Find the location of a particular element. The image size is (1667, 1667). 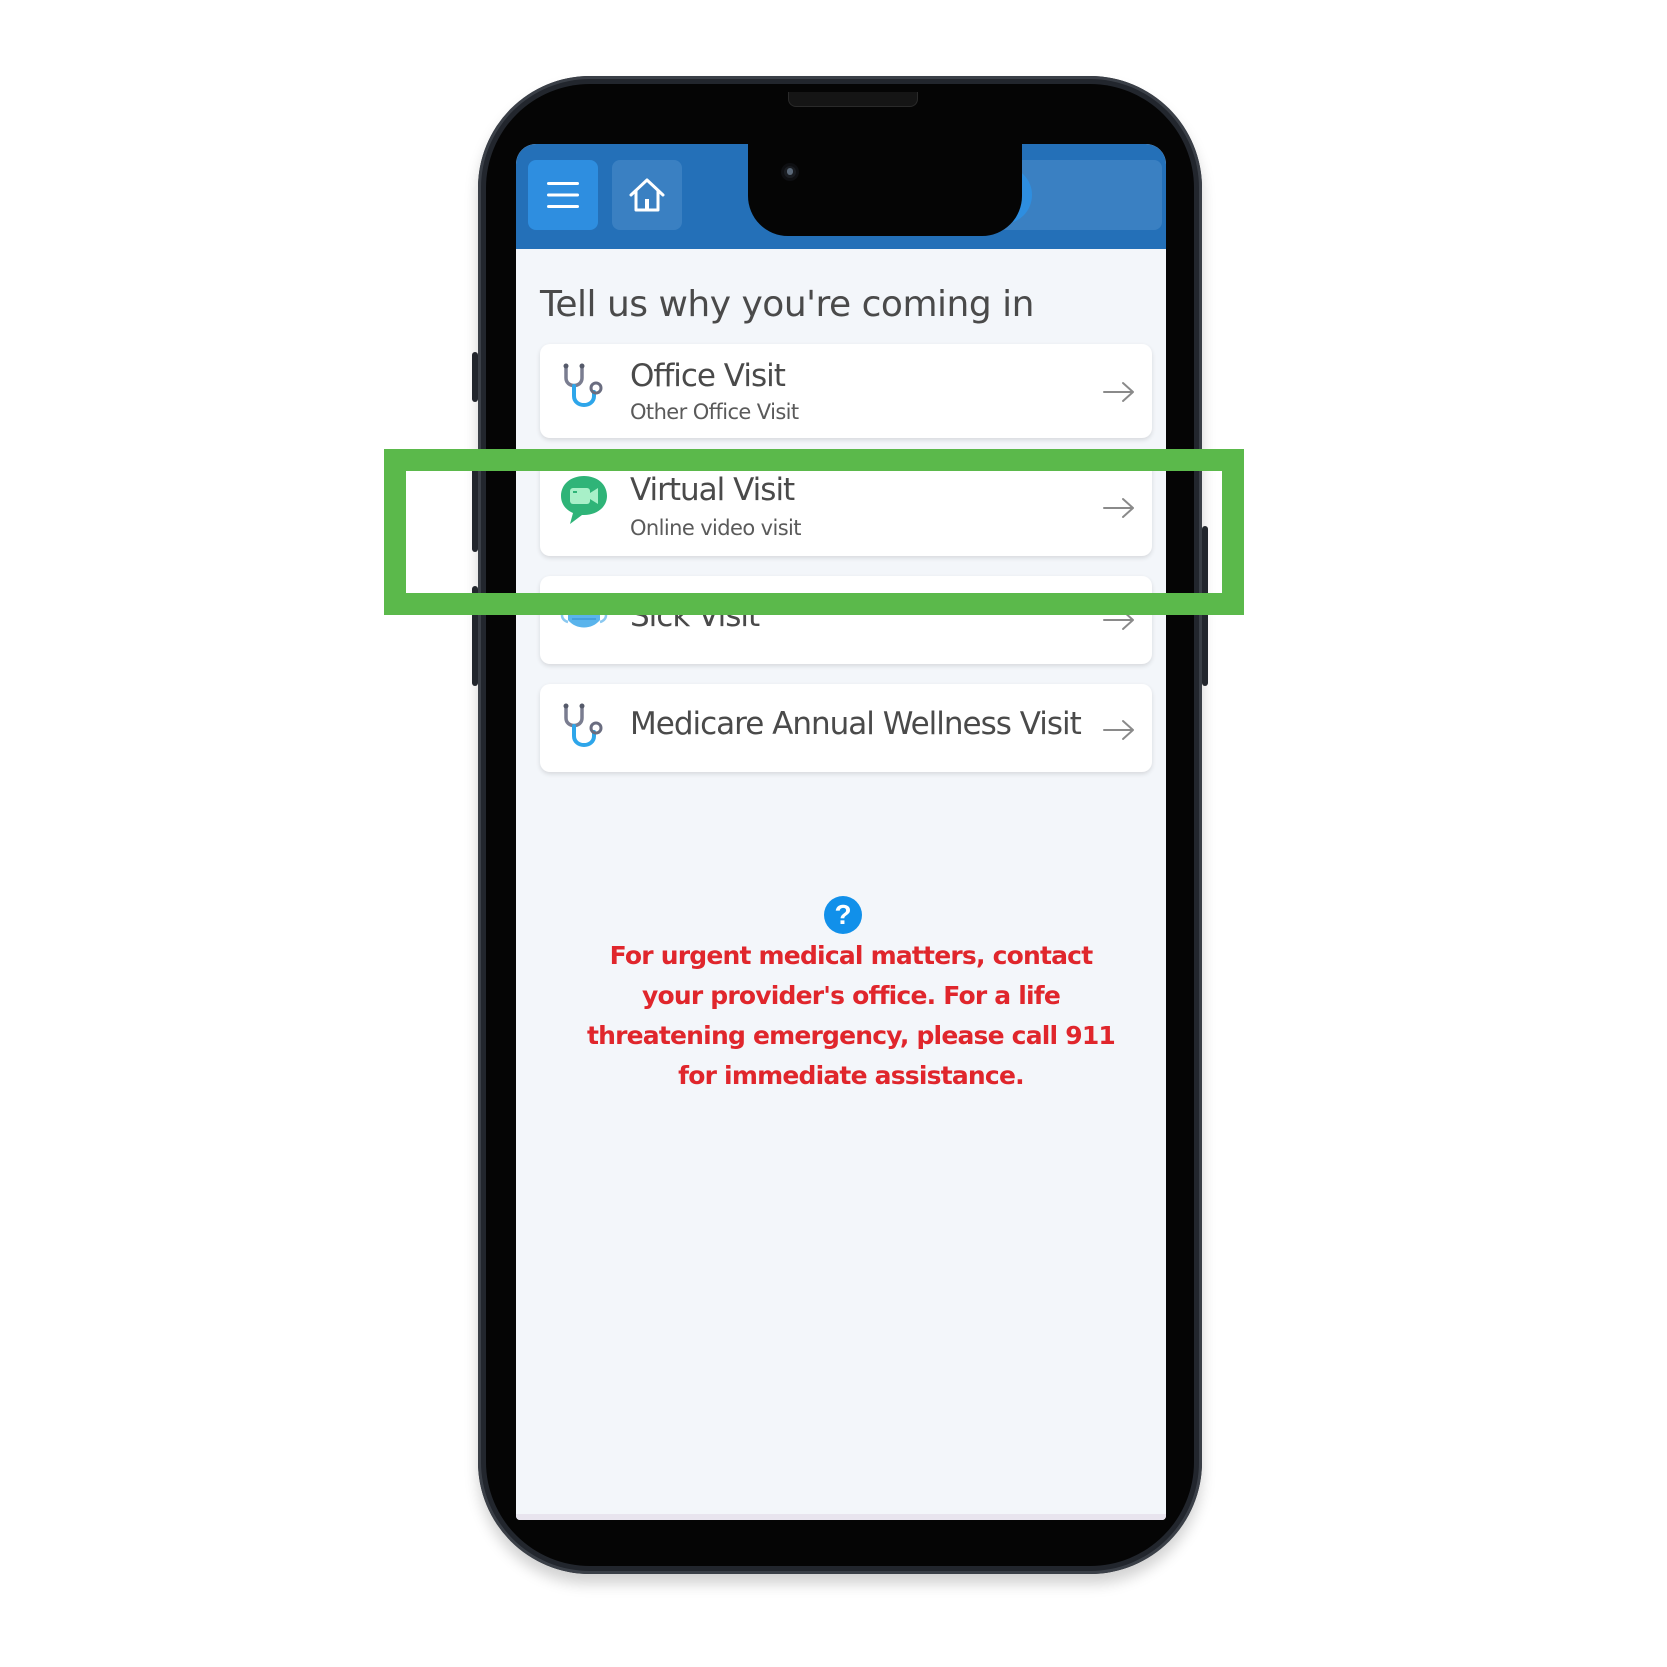

phone-action-button is located at coordinates (475, 377).